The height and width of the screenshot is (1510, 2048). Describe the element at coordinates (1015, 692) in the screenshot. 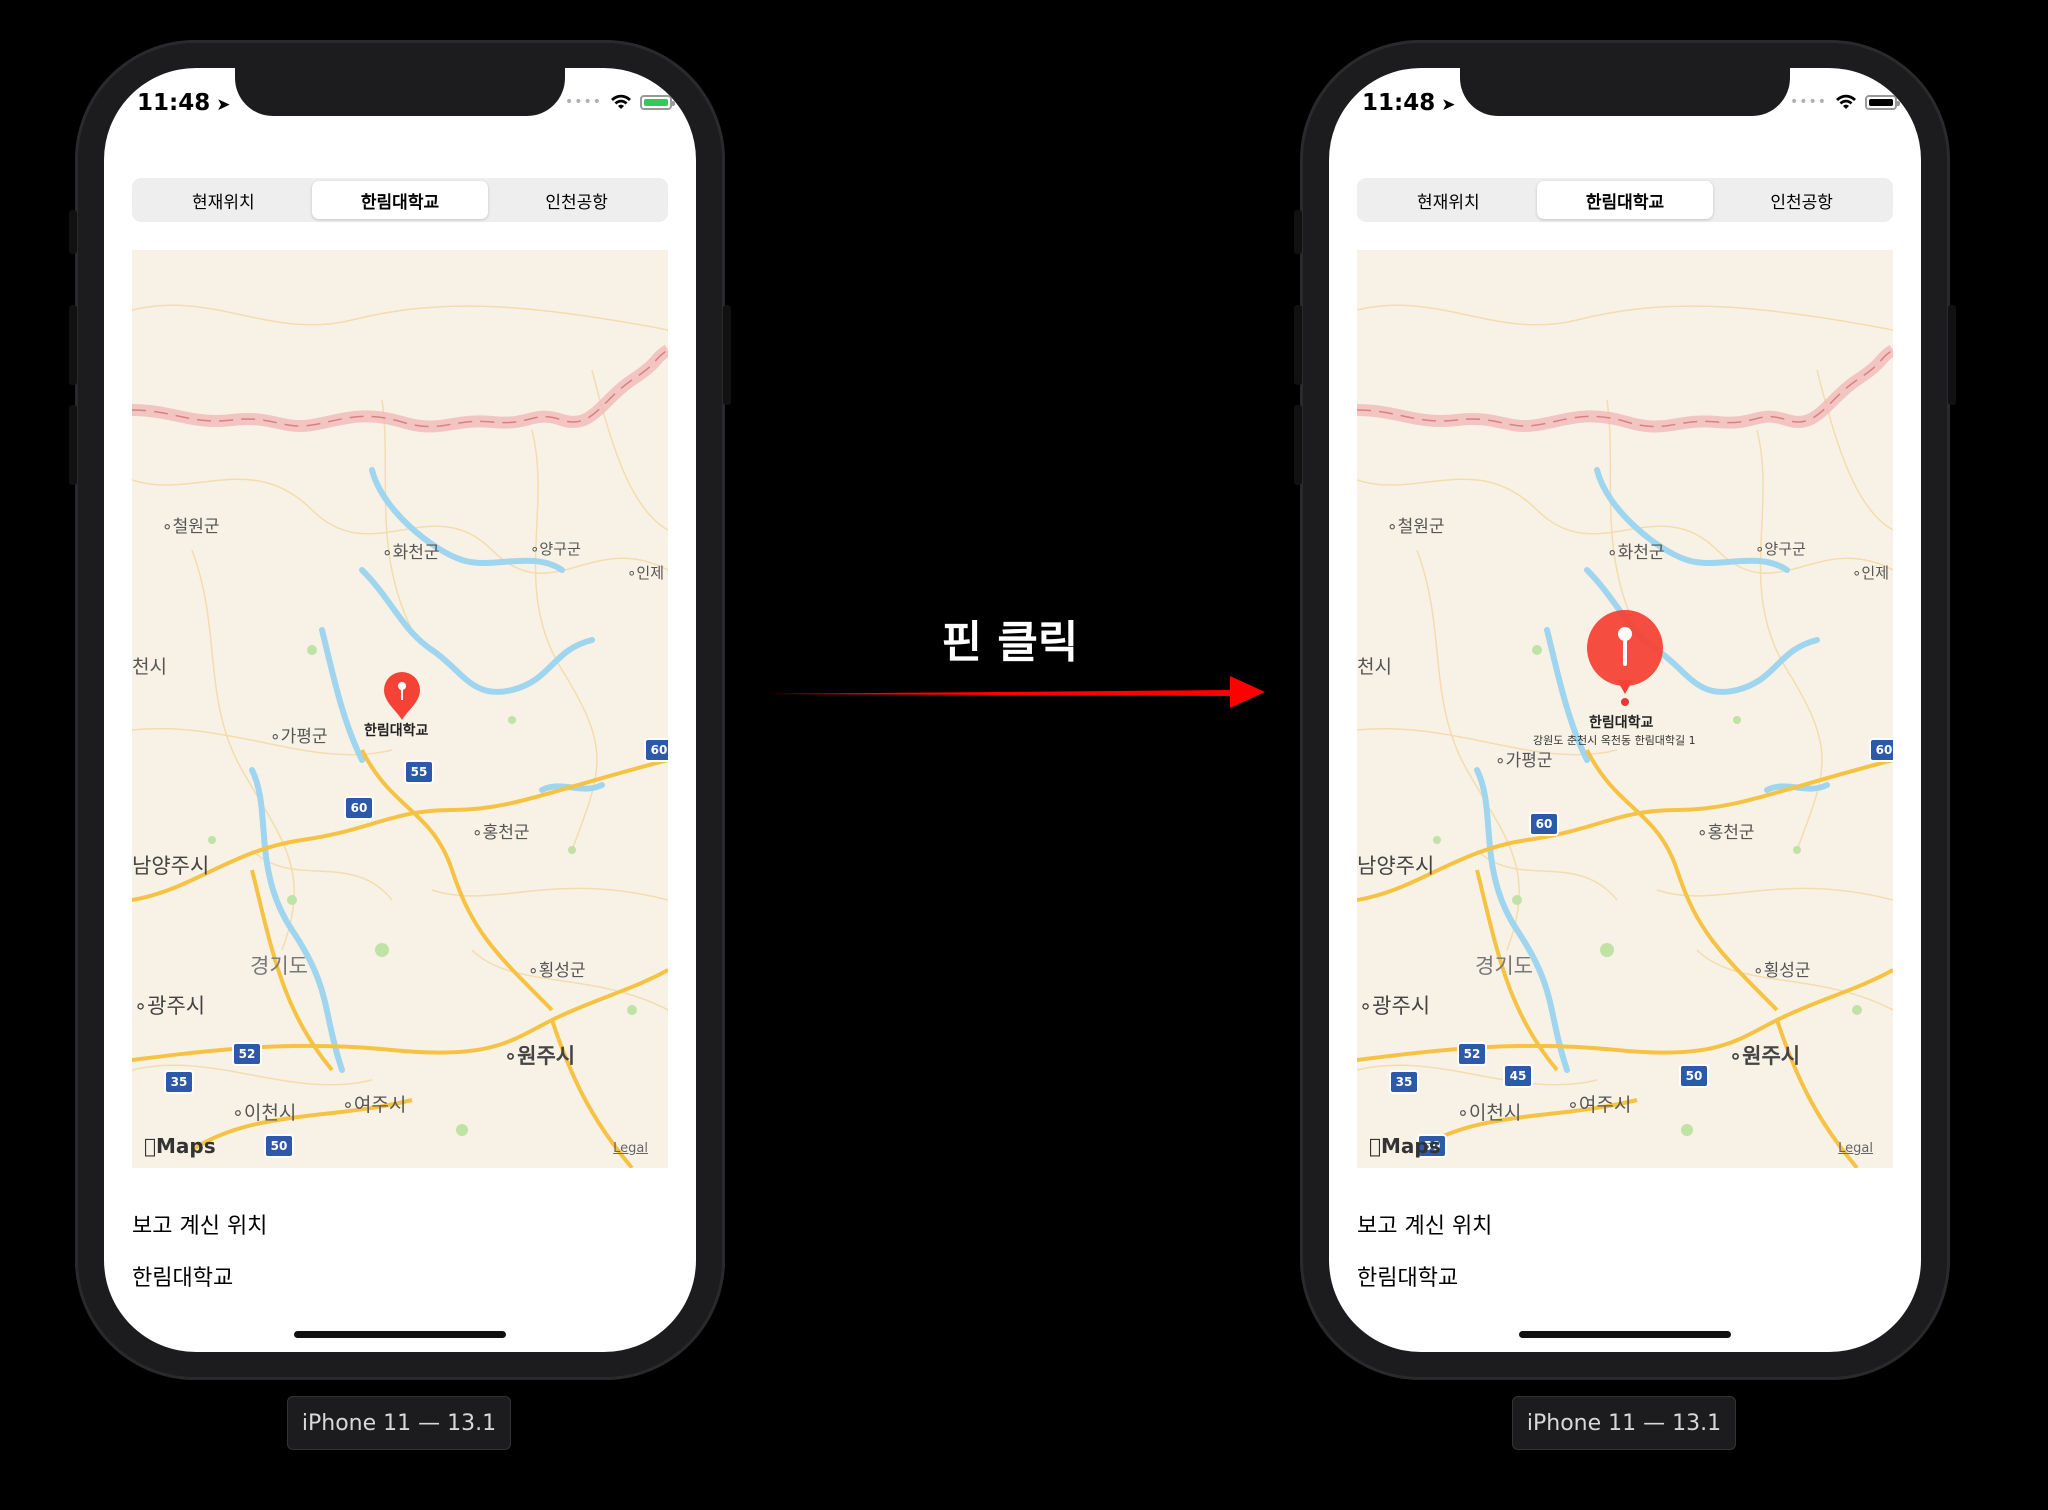

I see `right-arrow-icon` at that location.